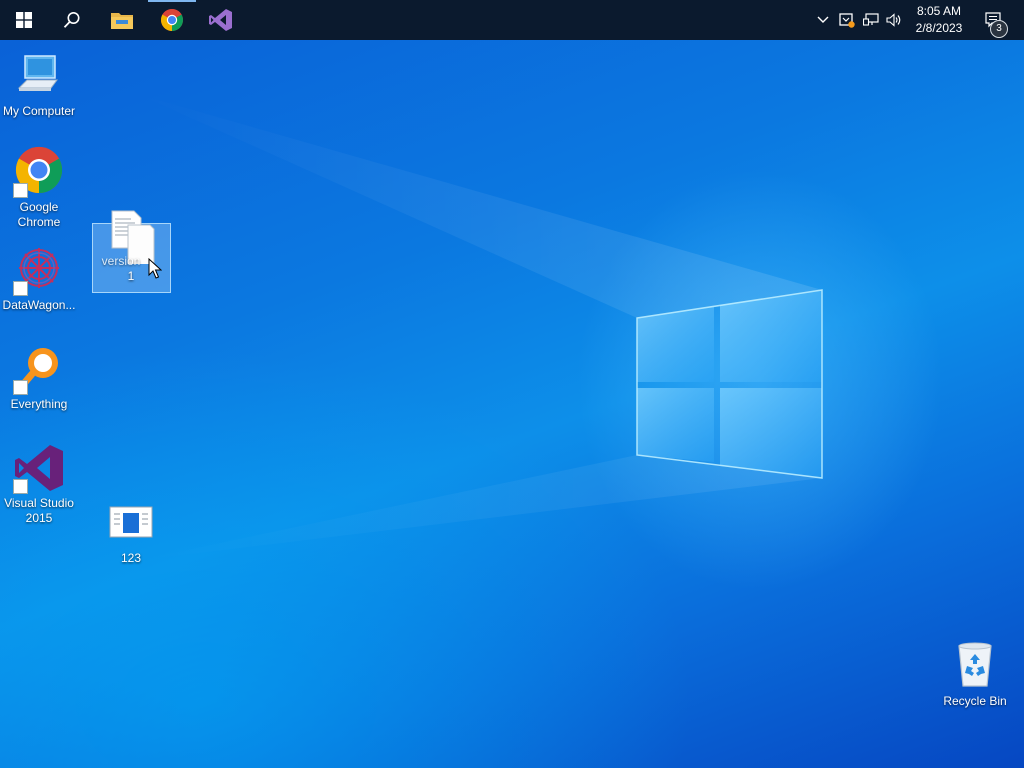  What do you see at coordinates (39, 188) in the screenshot?
I see `desktop-icon-google-chrome: Google Chrome` at bounding box center [39, 188].